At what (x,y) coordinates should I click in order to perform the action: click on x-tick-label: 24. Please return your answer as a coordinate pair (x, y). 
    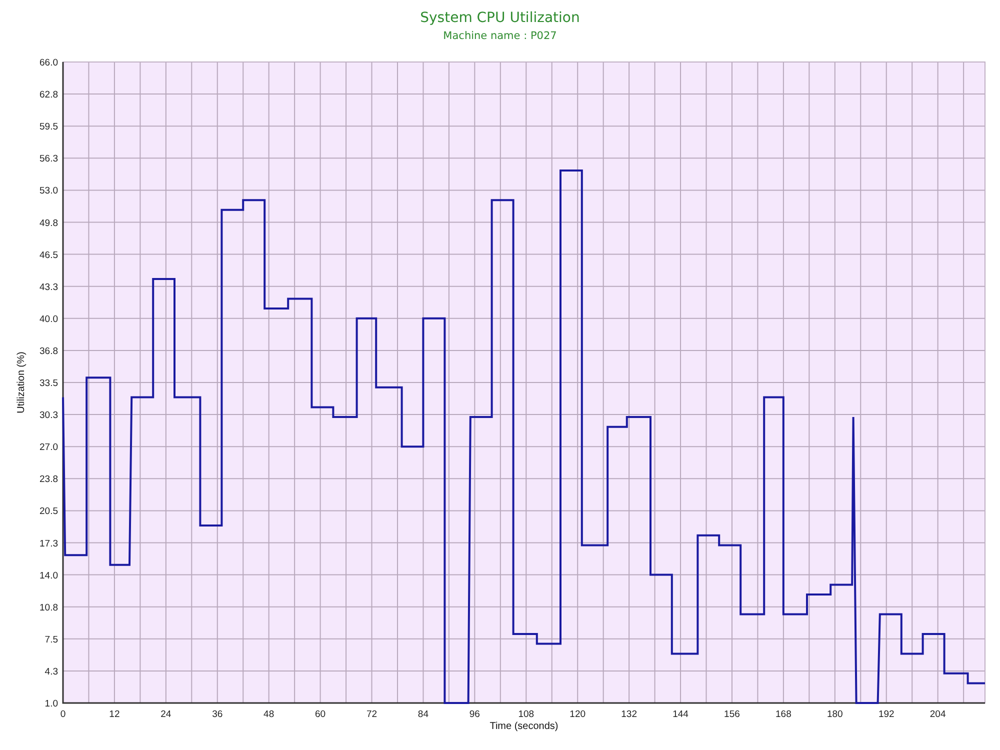
    Looking at the image, I should click on (166, 714).